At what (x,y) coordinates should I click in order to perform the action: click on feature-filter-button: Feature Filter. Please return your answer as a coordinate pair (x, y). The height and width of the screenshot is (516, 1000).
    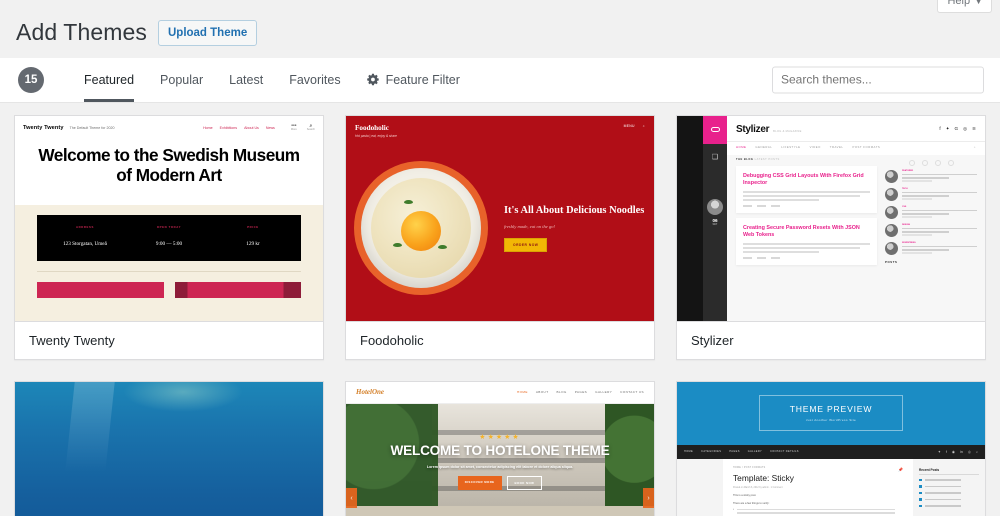
    Looking at the image, I should click on (413, 80).